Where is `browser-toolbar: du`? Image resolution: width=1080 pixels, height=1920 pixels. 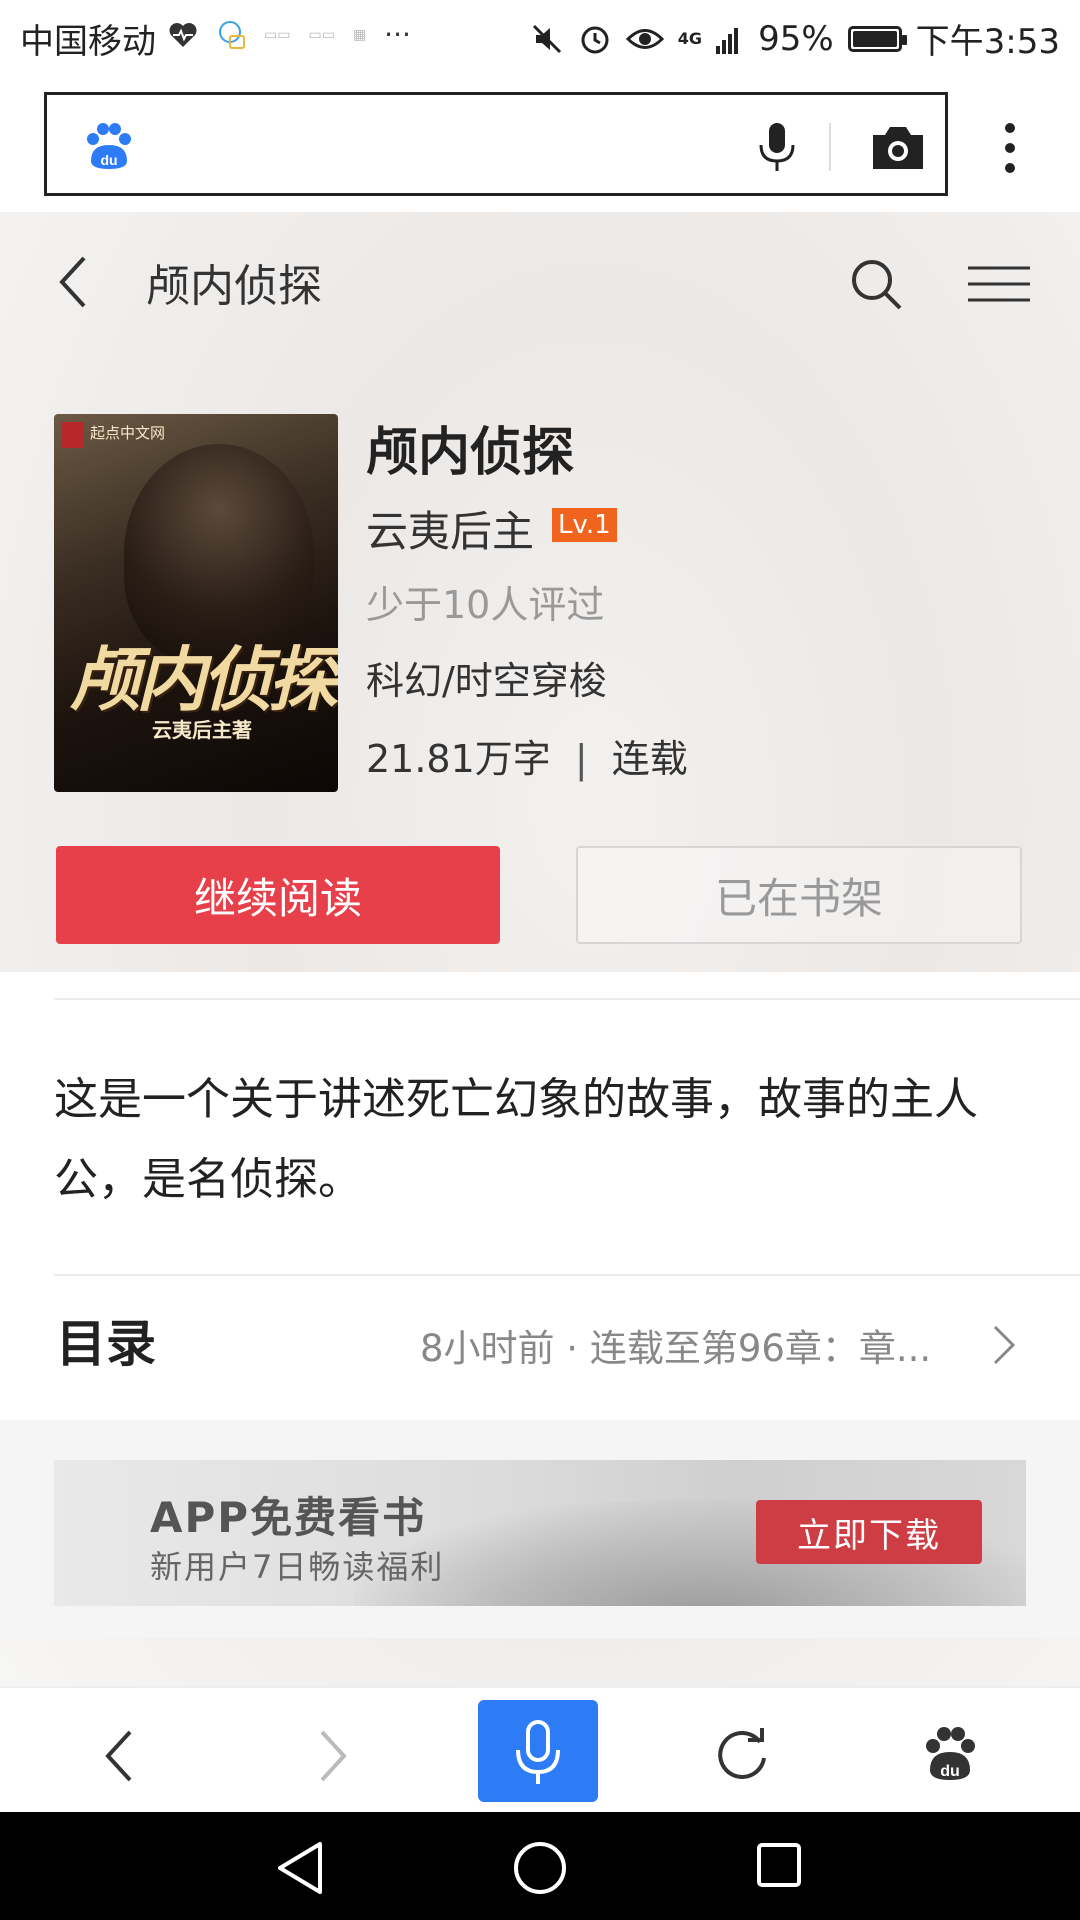 browser-toolbar: du is located at coordinates (540, 1750).